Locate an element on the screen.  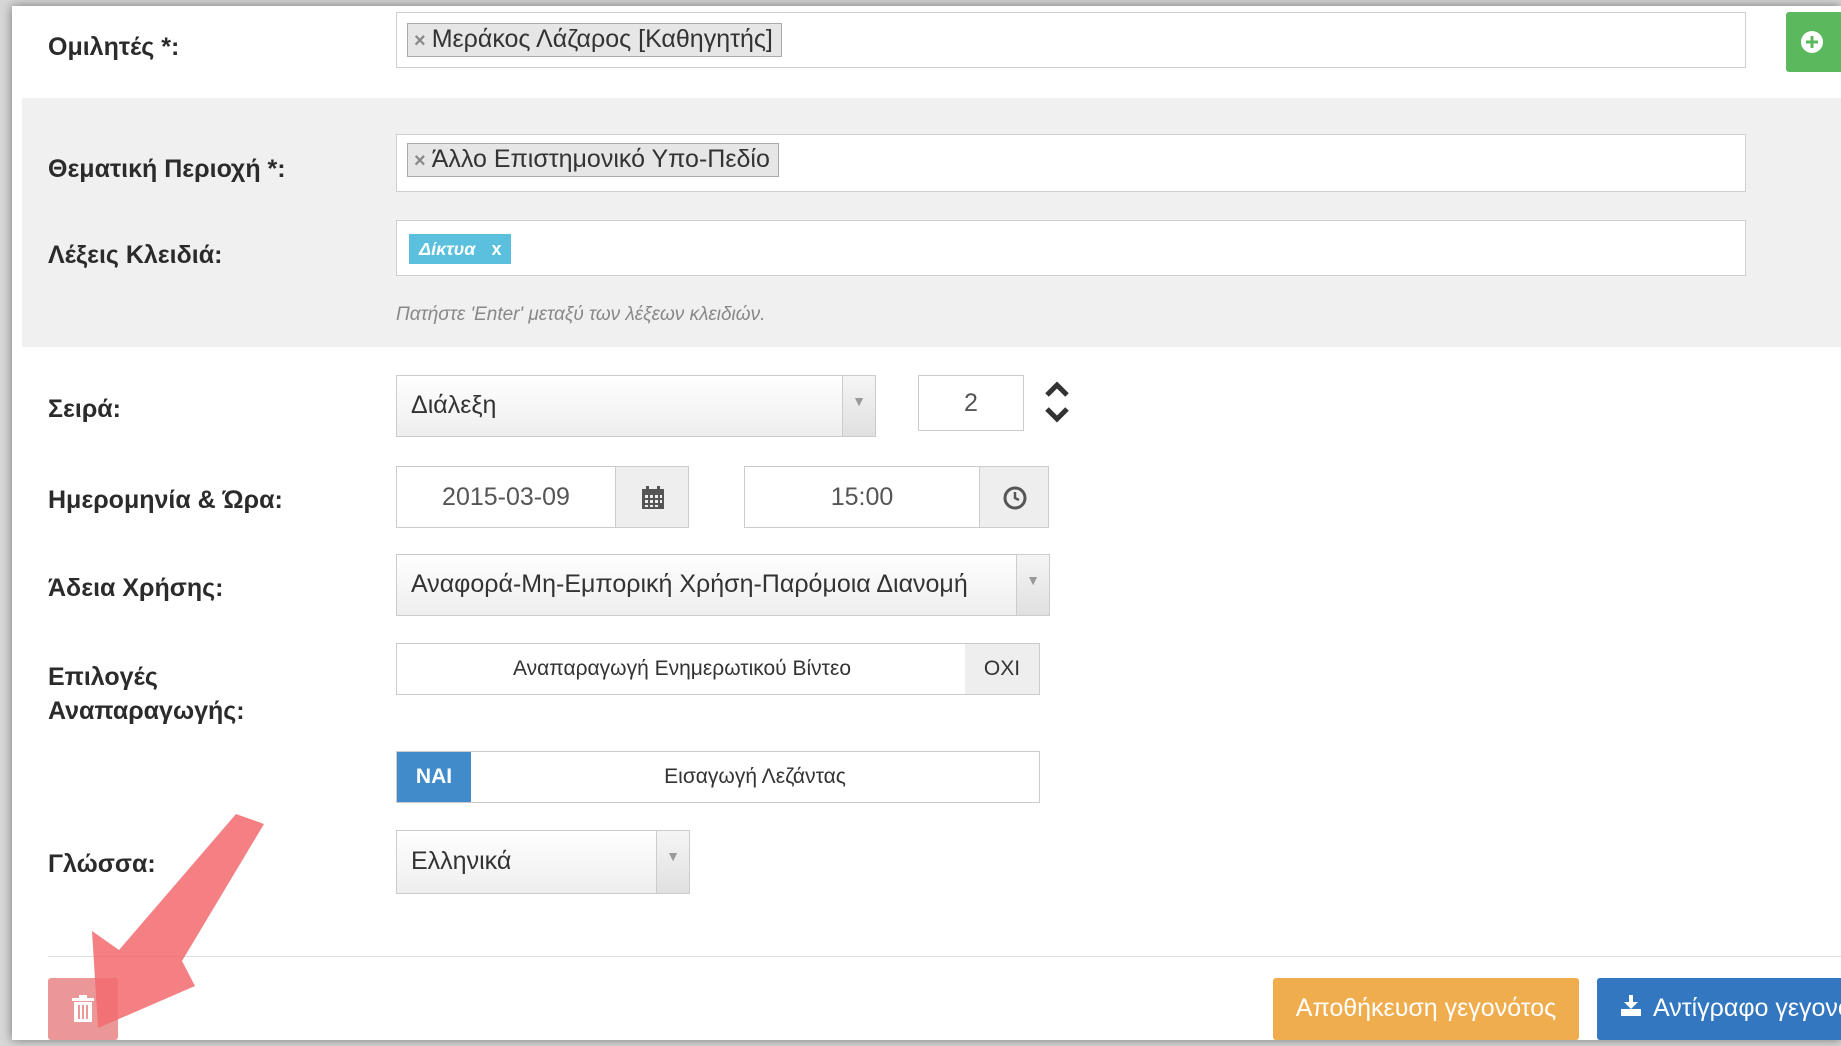
time-input: 15:00 is located at coordinates (862, 497).